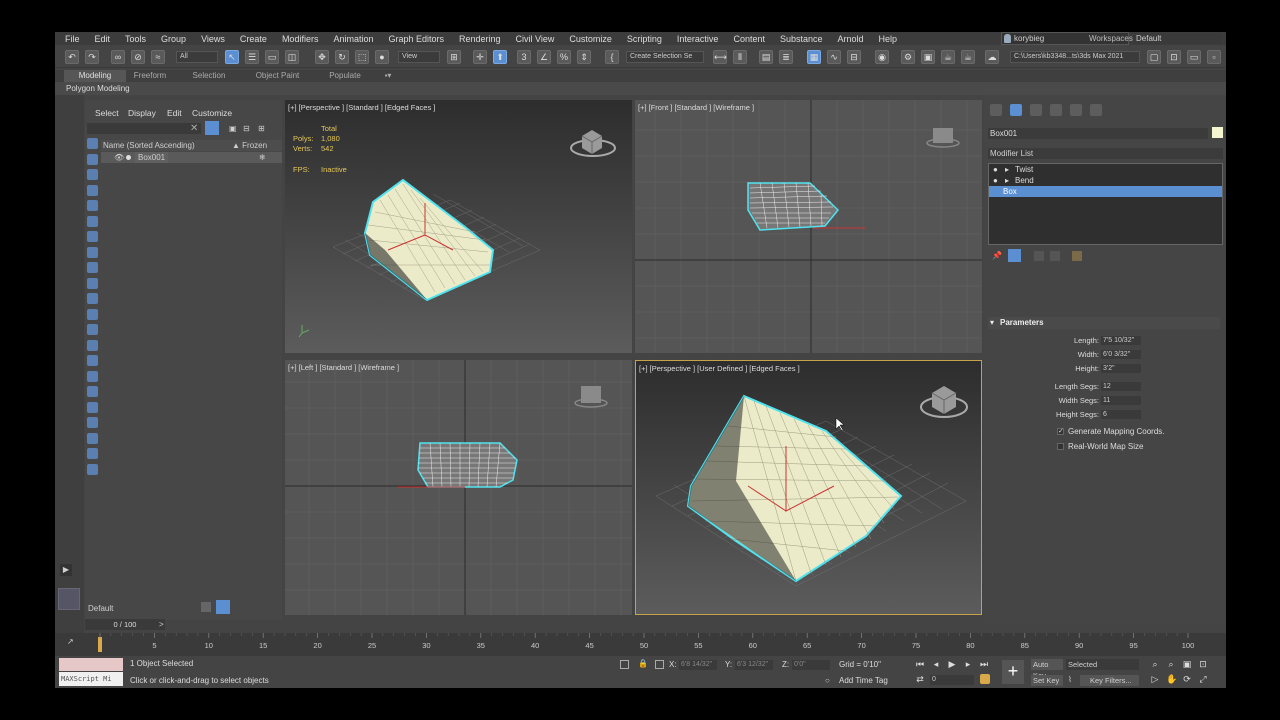 This screenshot has height=720, width=1280. Describe the element at coordinates (67, 39) in the screenshot. I see `menu-file: File` at that location.